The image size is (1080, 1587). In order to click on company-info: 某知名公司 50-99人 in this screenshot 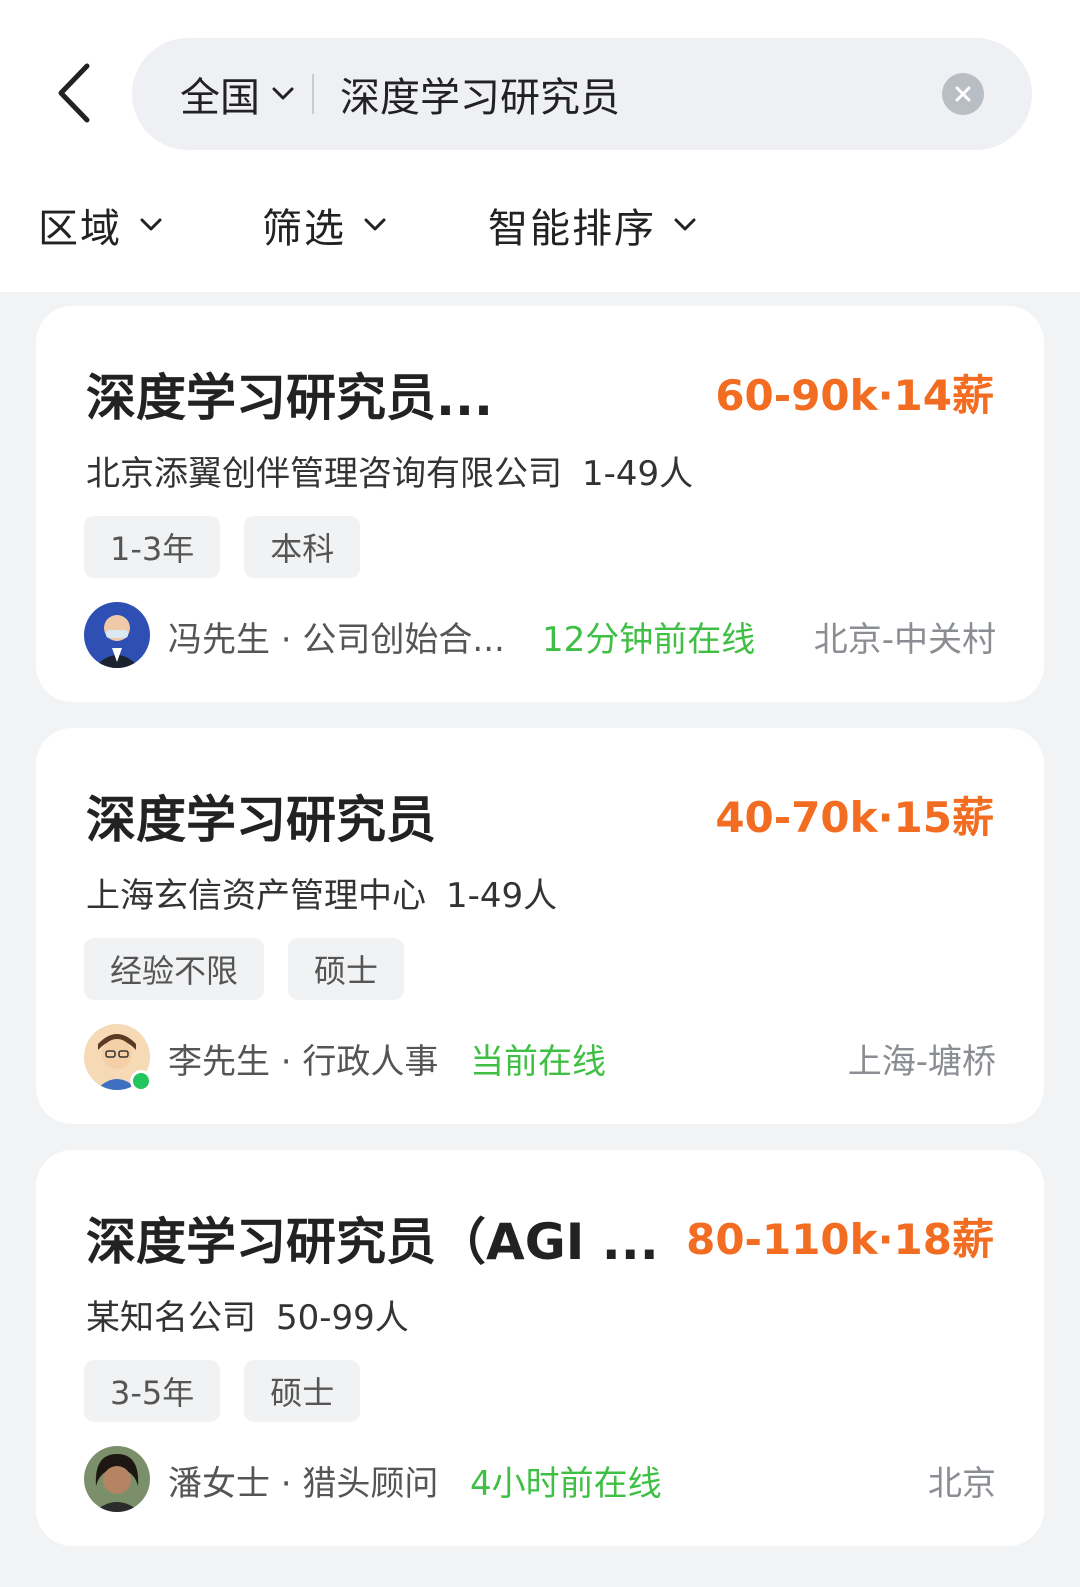, I will do `click(247, 1314)`.